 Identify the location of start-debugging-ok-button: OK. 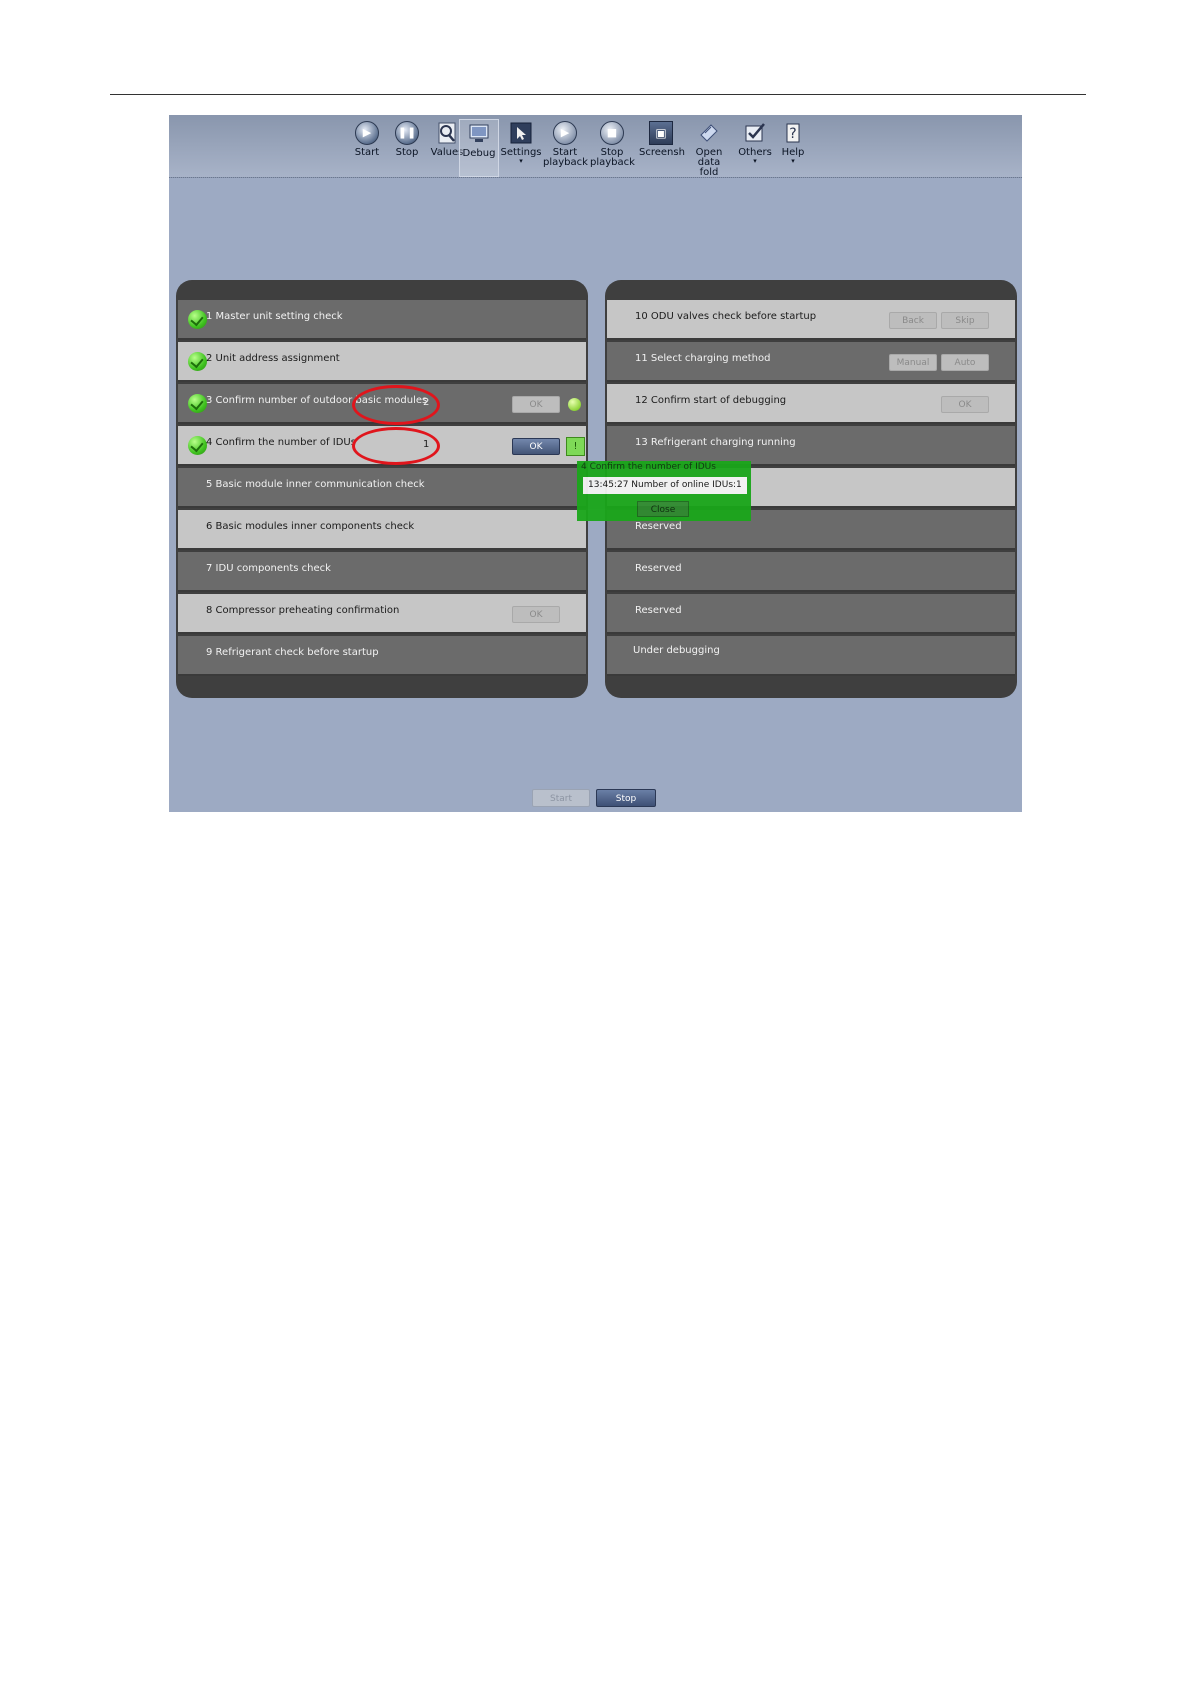
(965, 404).